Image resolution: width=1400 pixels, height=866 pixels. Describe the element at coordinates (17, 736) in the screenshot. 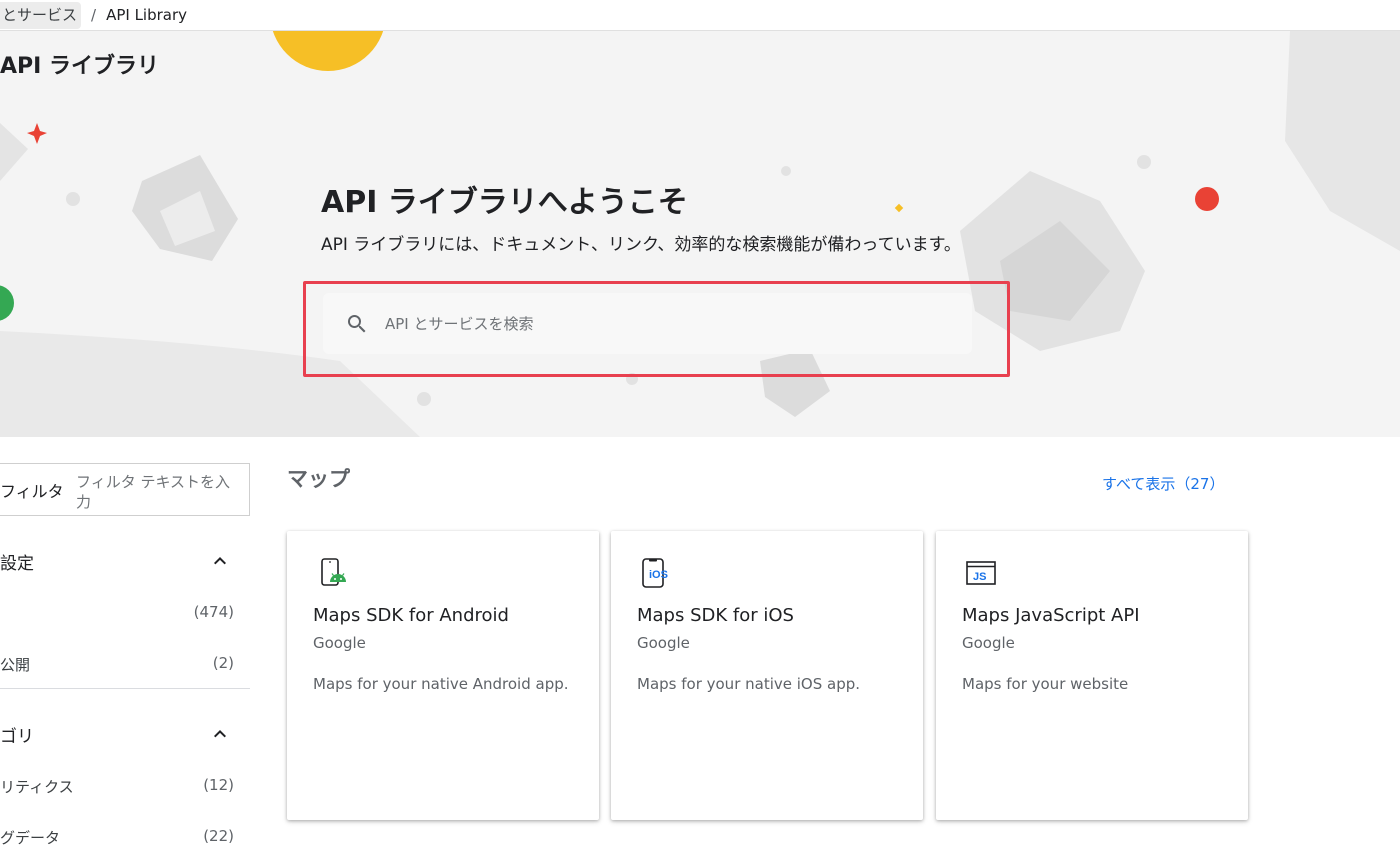

I see `sidebar-section-title: ゴリ` at that location.